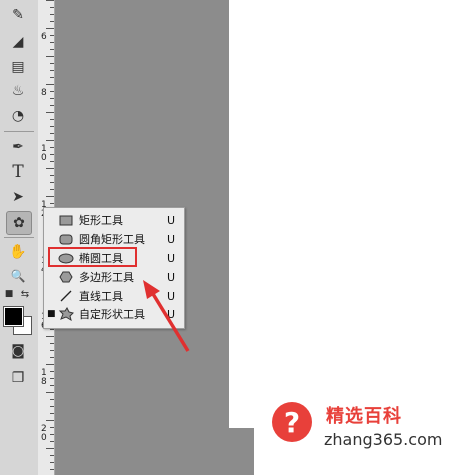  Describe the element at coordinates (18, 172) in the screenshot. I see `type-icon: T` at that location.